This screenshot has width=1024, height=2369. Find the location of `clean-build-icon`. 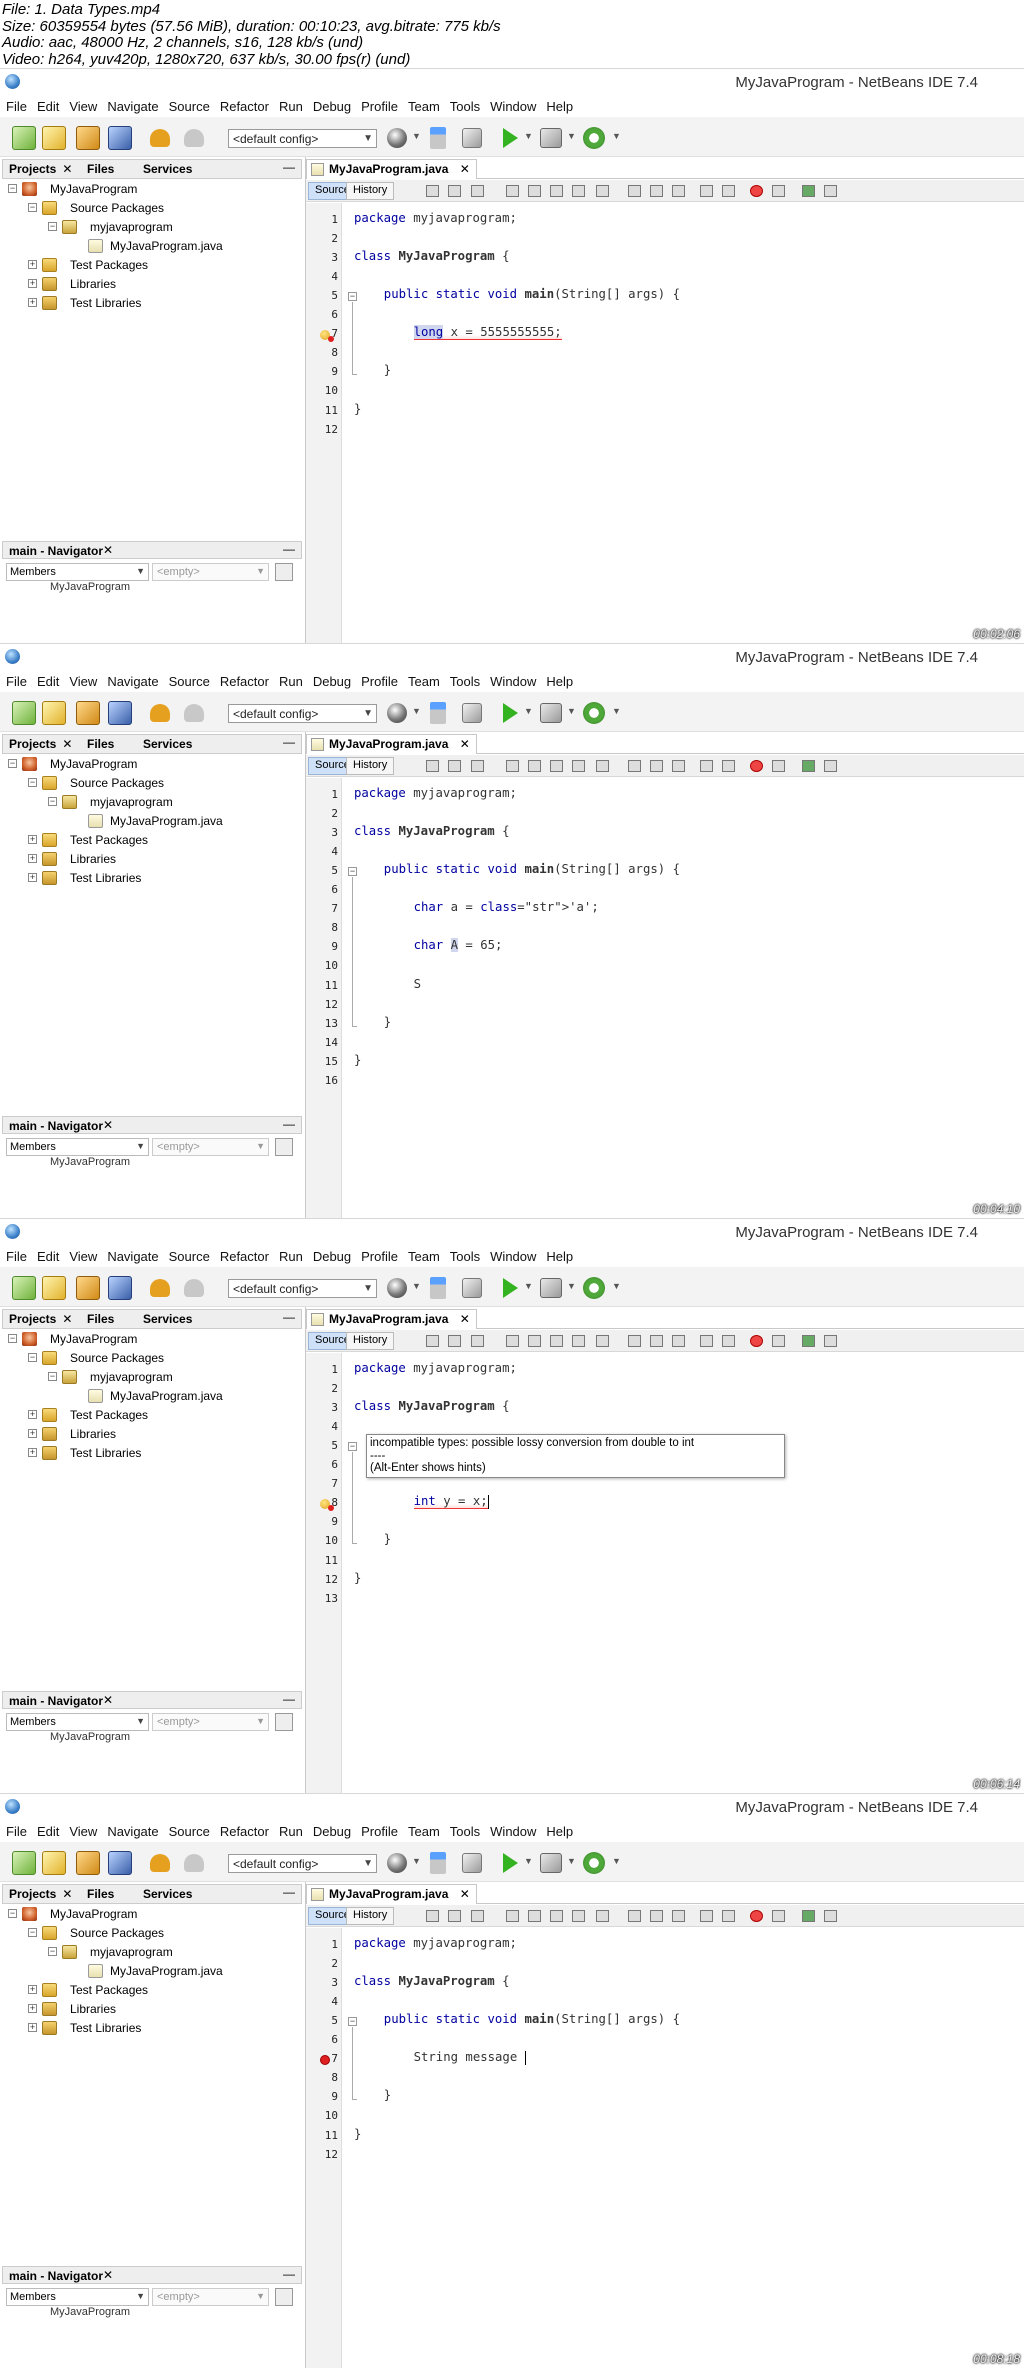

clean-build-icon is located at coordinates (472, 1288).